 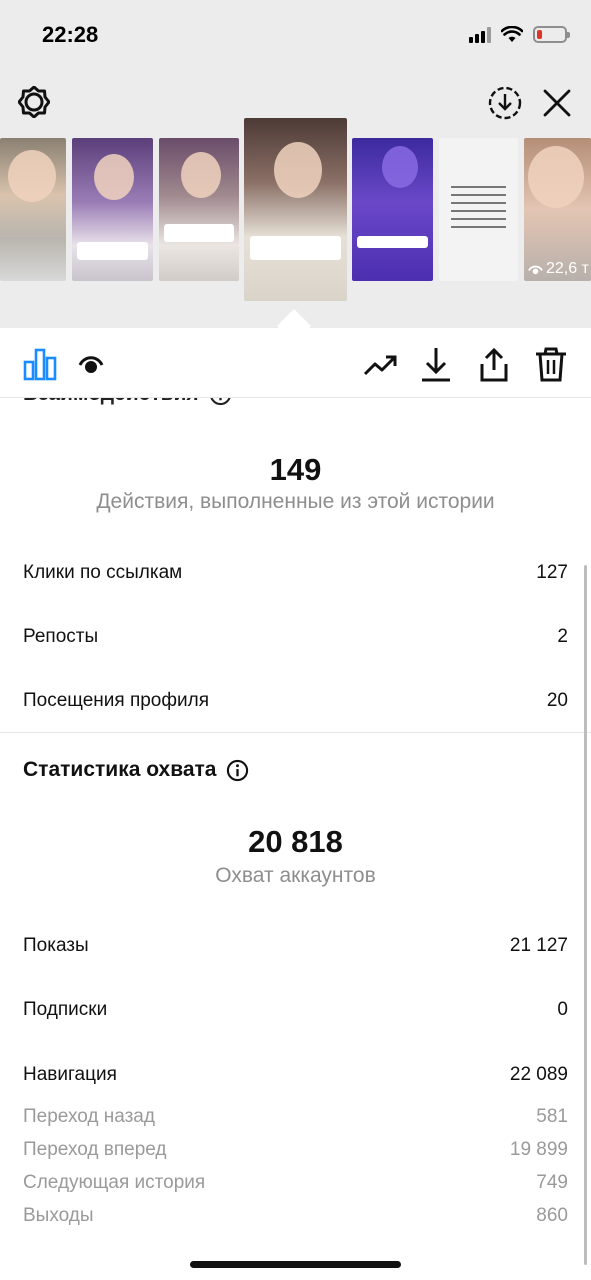 What do you see at coordinates (538, 1074) in the screenshot?
I see `metric-value: 22 089` at bounding box center [538, 1074].